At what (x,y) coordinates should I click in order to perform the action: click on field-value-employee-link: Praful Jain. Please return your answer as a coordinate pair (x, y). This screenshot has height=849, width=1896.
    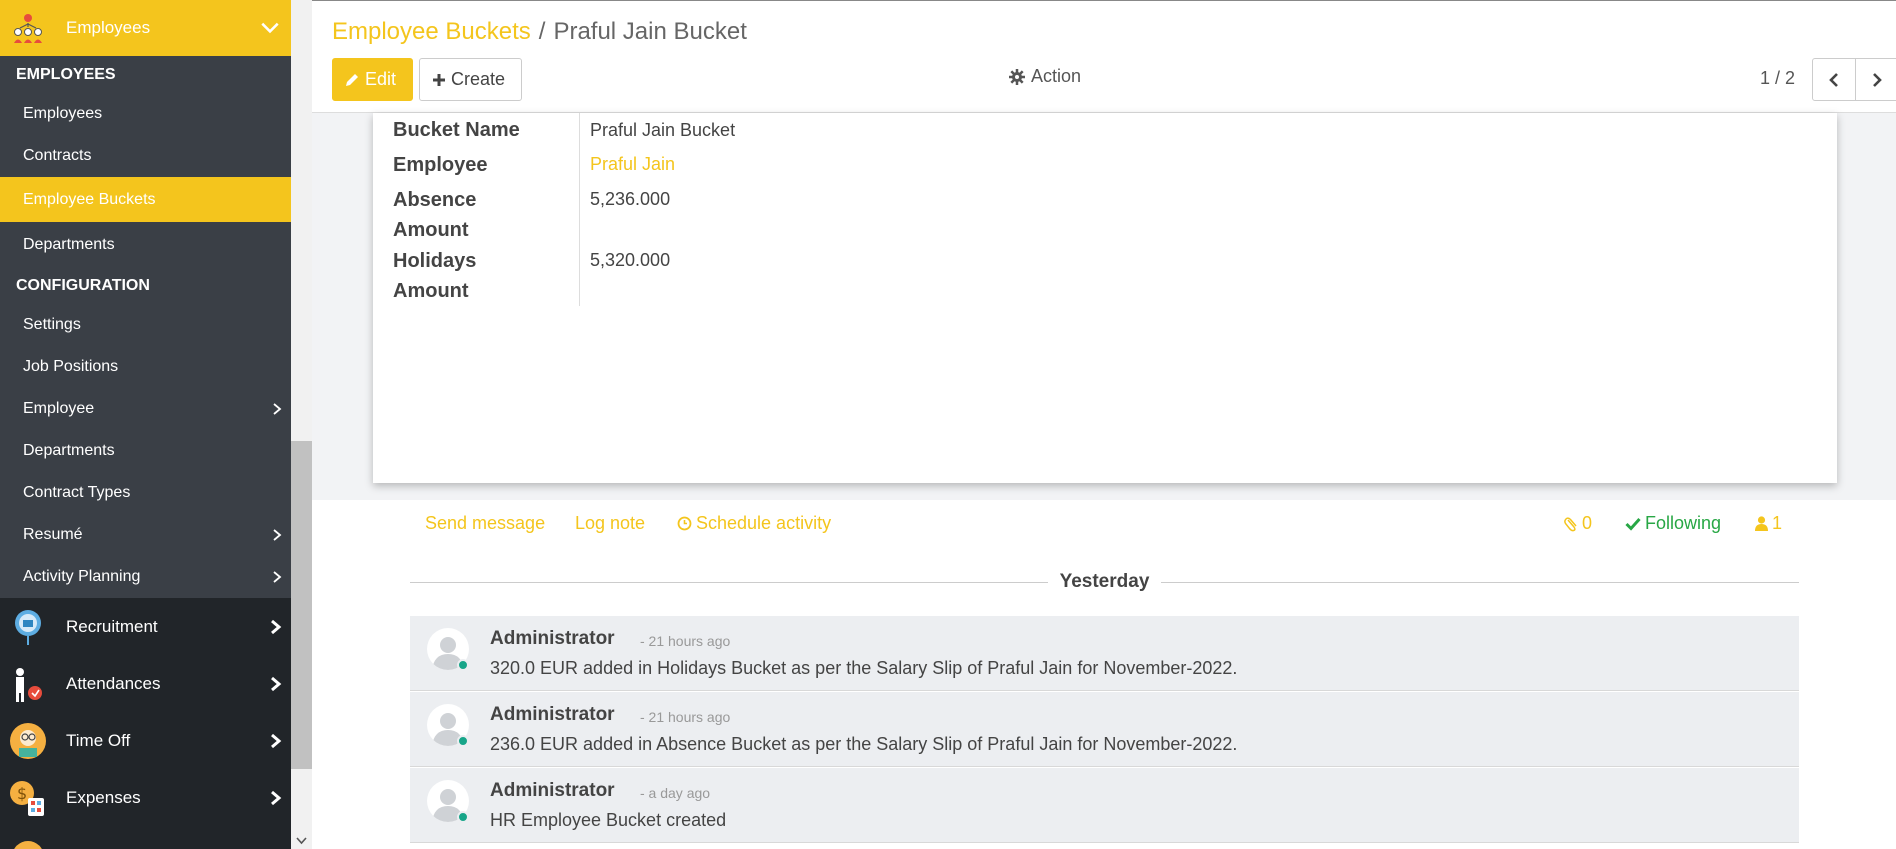
    Looking at the image, I should click on (632, 164).